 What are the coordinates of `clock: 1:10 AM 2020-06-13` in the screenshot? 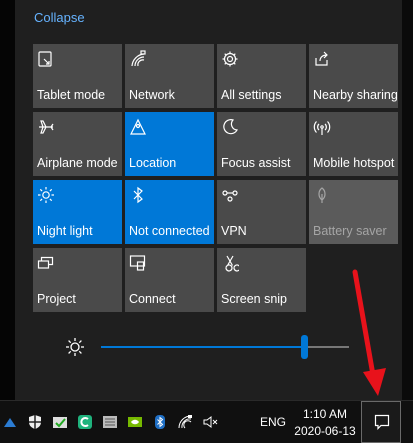 It's located at (325, 423).